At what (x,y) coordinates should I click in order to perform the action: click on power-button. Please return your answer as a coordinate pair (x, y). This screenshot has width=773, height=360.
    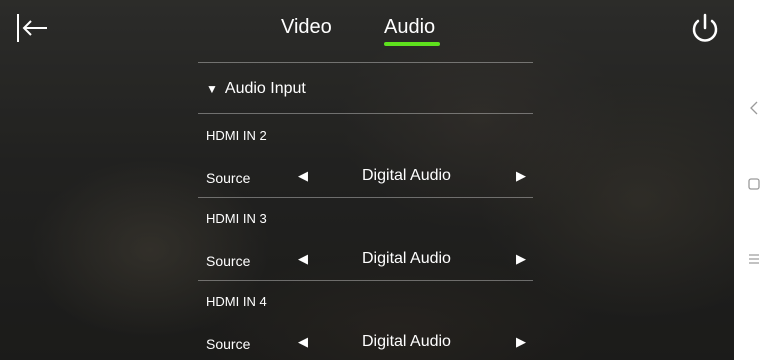
    Looking at the image, I should click on (705, 28).